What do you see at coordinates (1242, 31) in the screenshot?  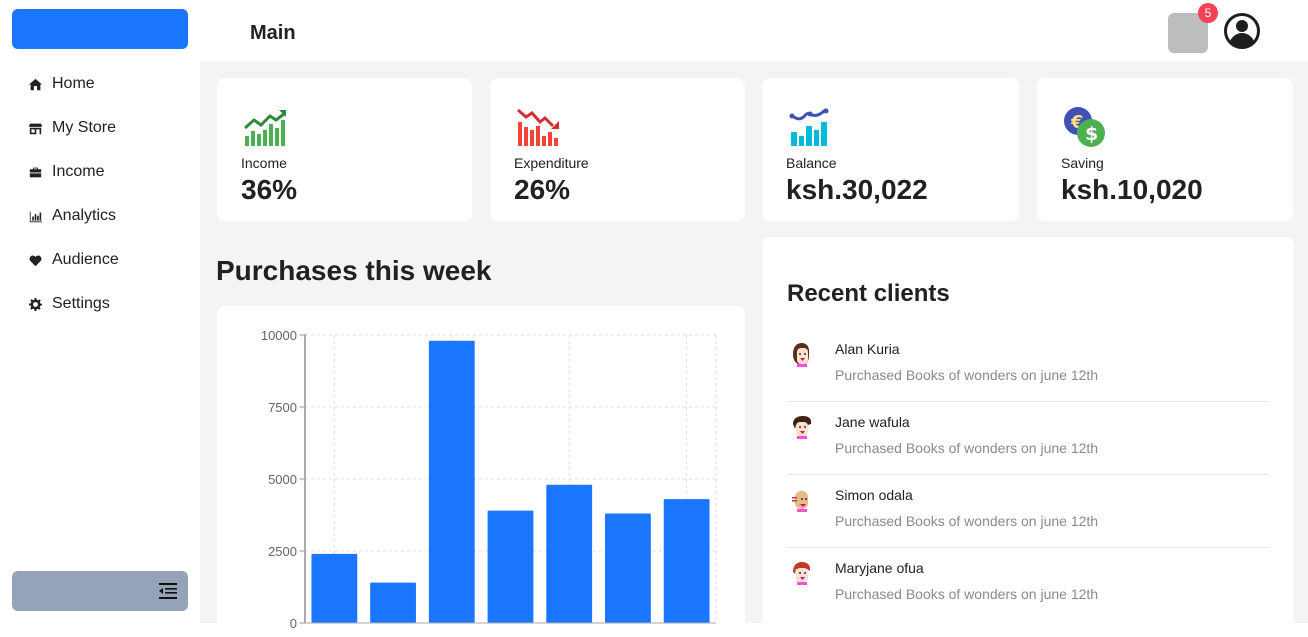 I see `account-icon` at bounding box center [1242, 31].